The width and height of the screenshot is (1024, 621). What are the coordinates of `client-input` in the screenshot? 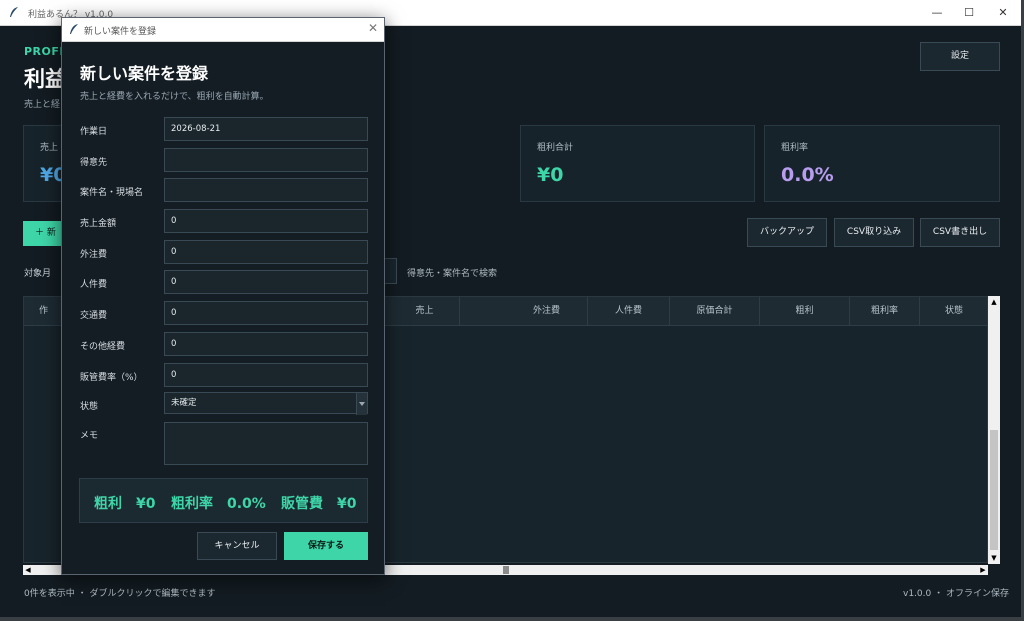 It's located at (266, 160).